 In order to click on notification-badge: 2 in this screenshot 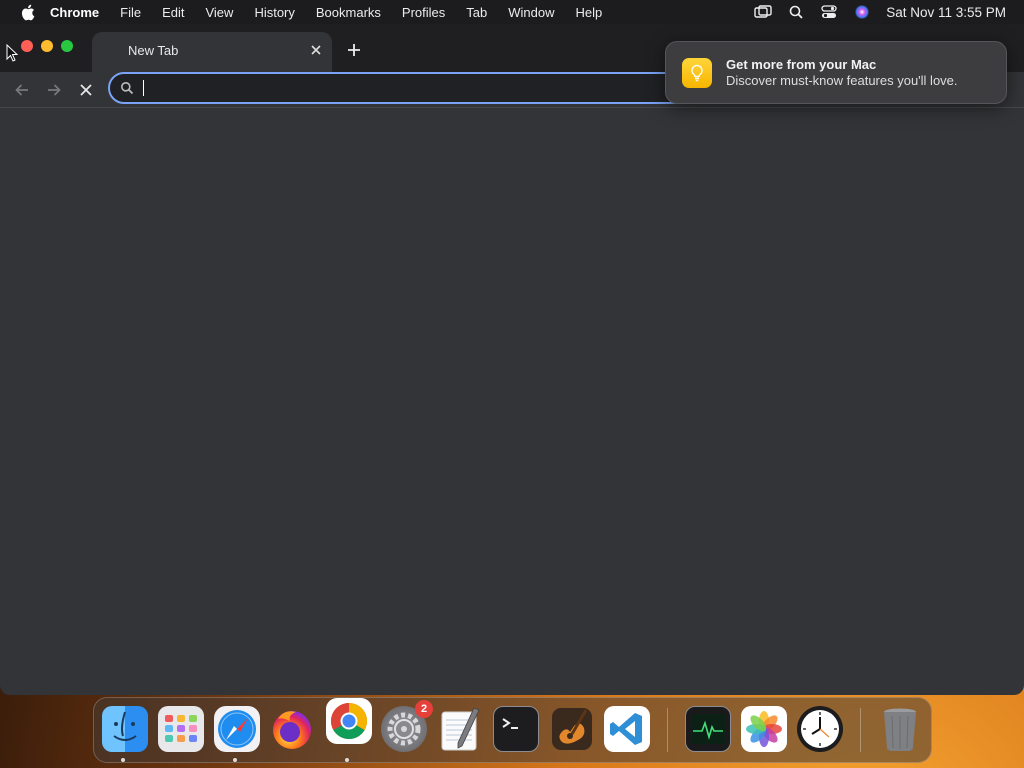, I will do `click(424, 709)`.